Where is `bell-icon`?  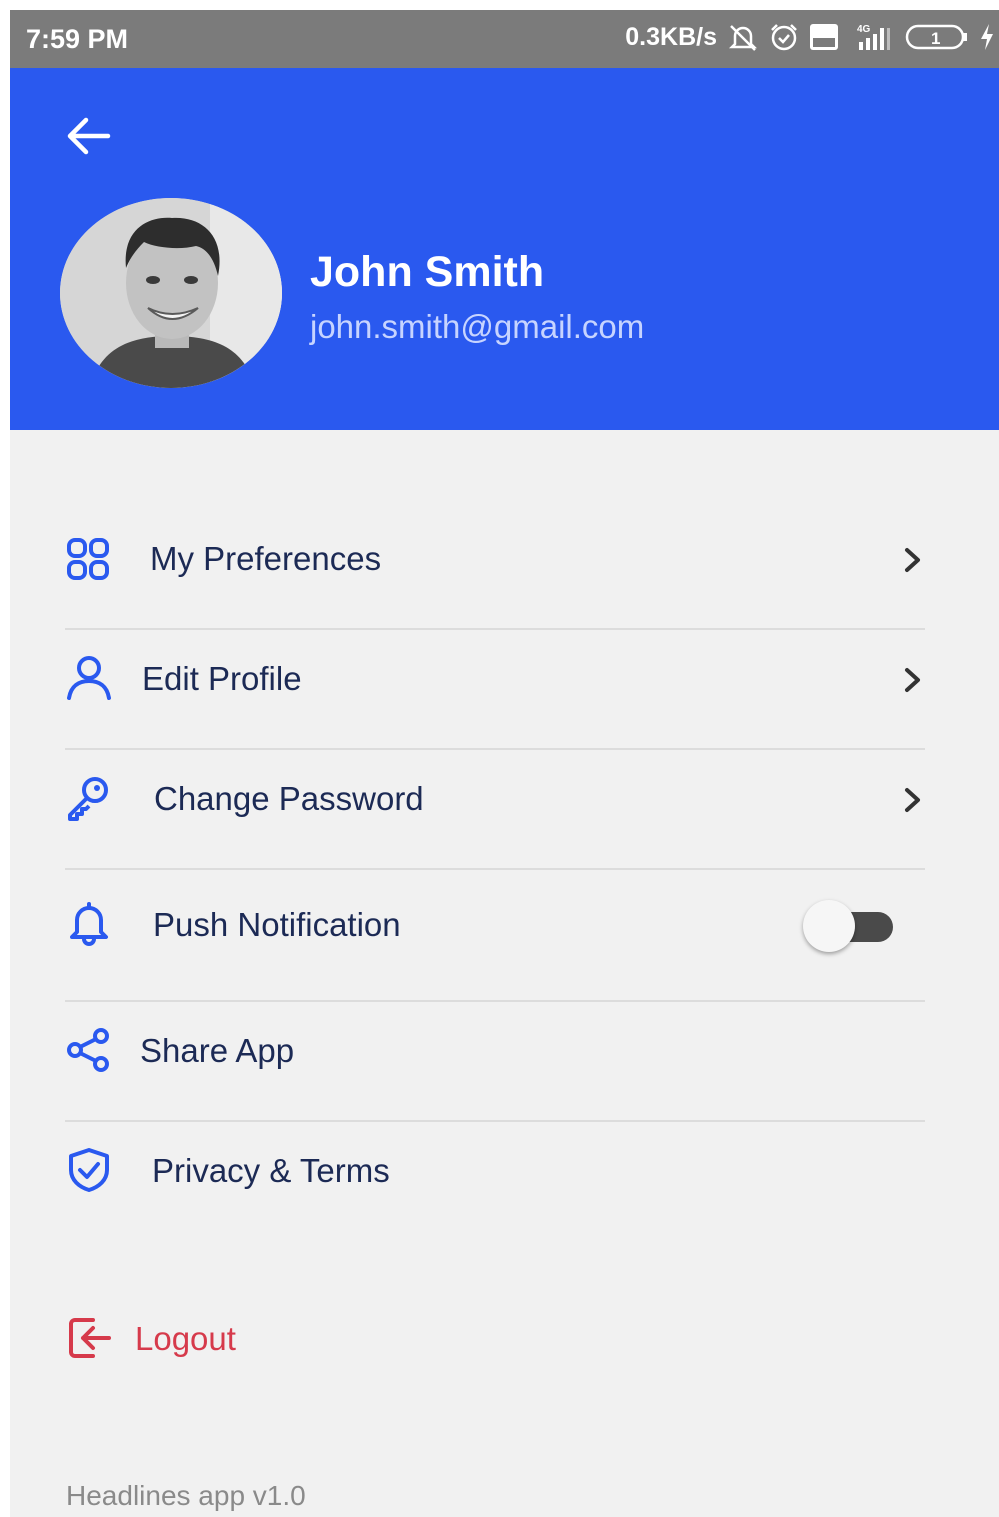
bell-icon is located at coordinates (89, 924).